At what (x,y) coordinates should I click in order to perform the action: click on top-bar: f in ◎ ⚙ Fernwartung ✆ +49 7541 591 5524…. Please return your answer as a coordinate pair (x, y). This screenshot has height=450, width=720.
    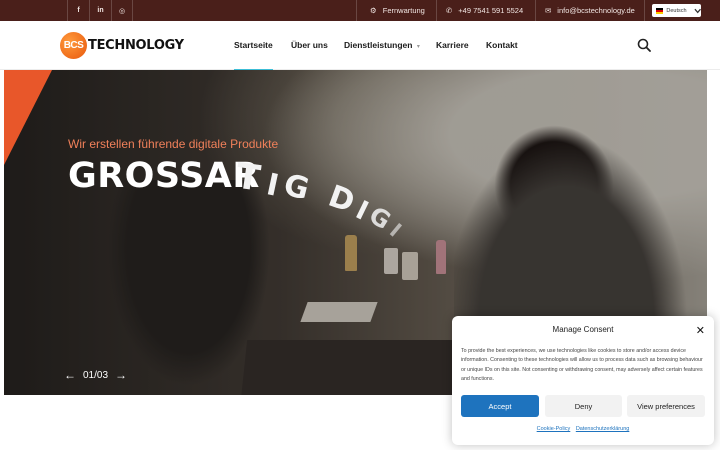
    Looking at the image, I should click on (360, 10).